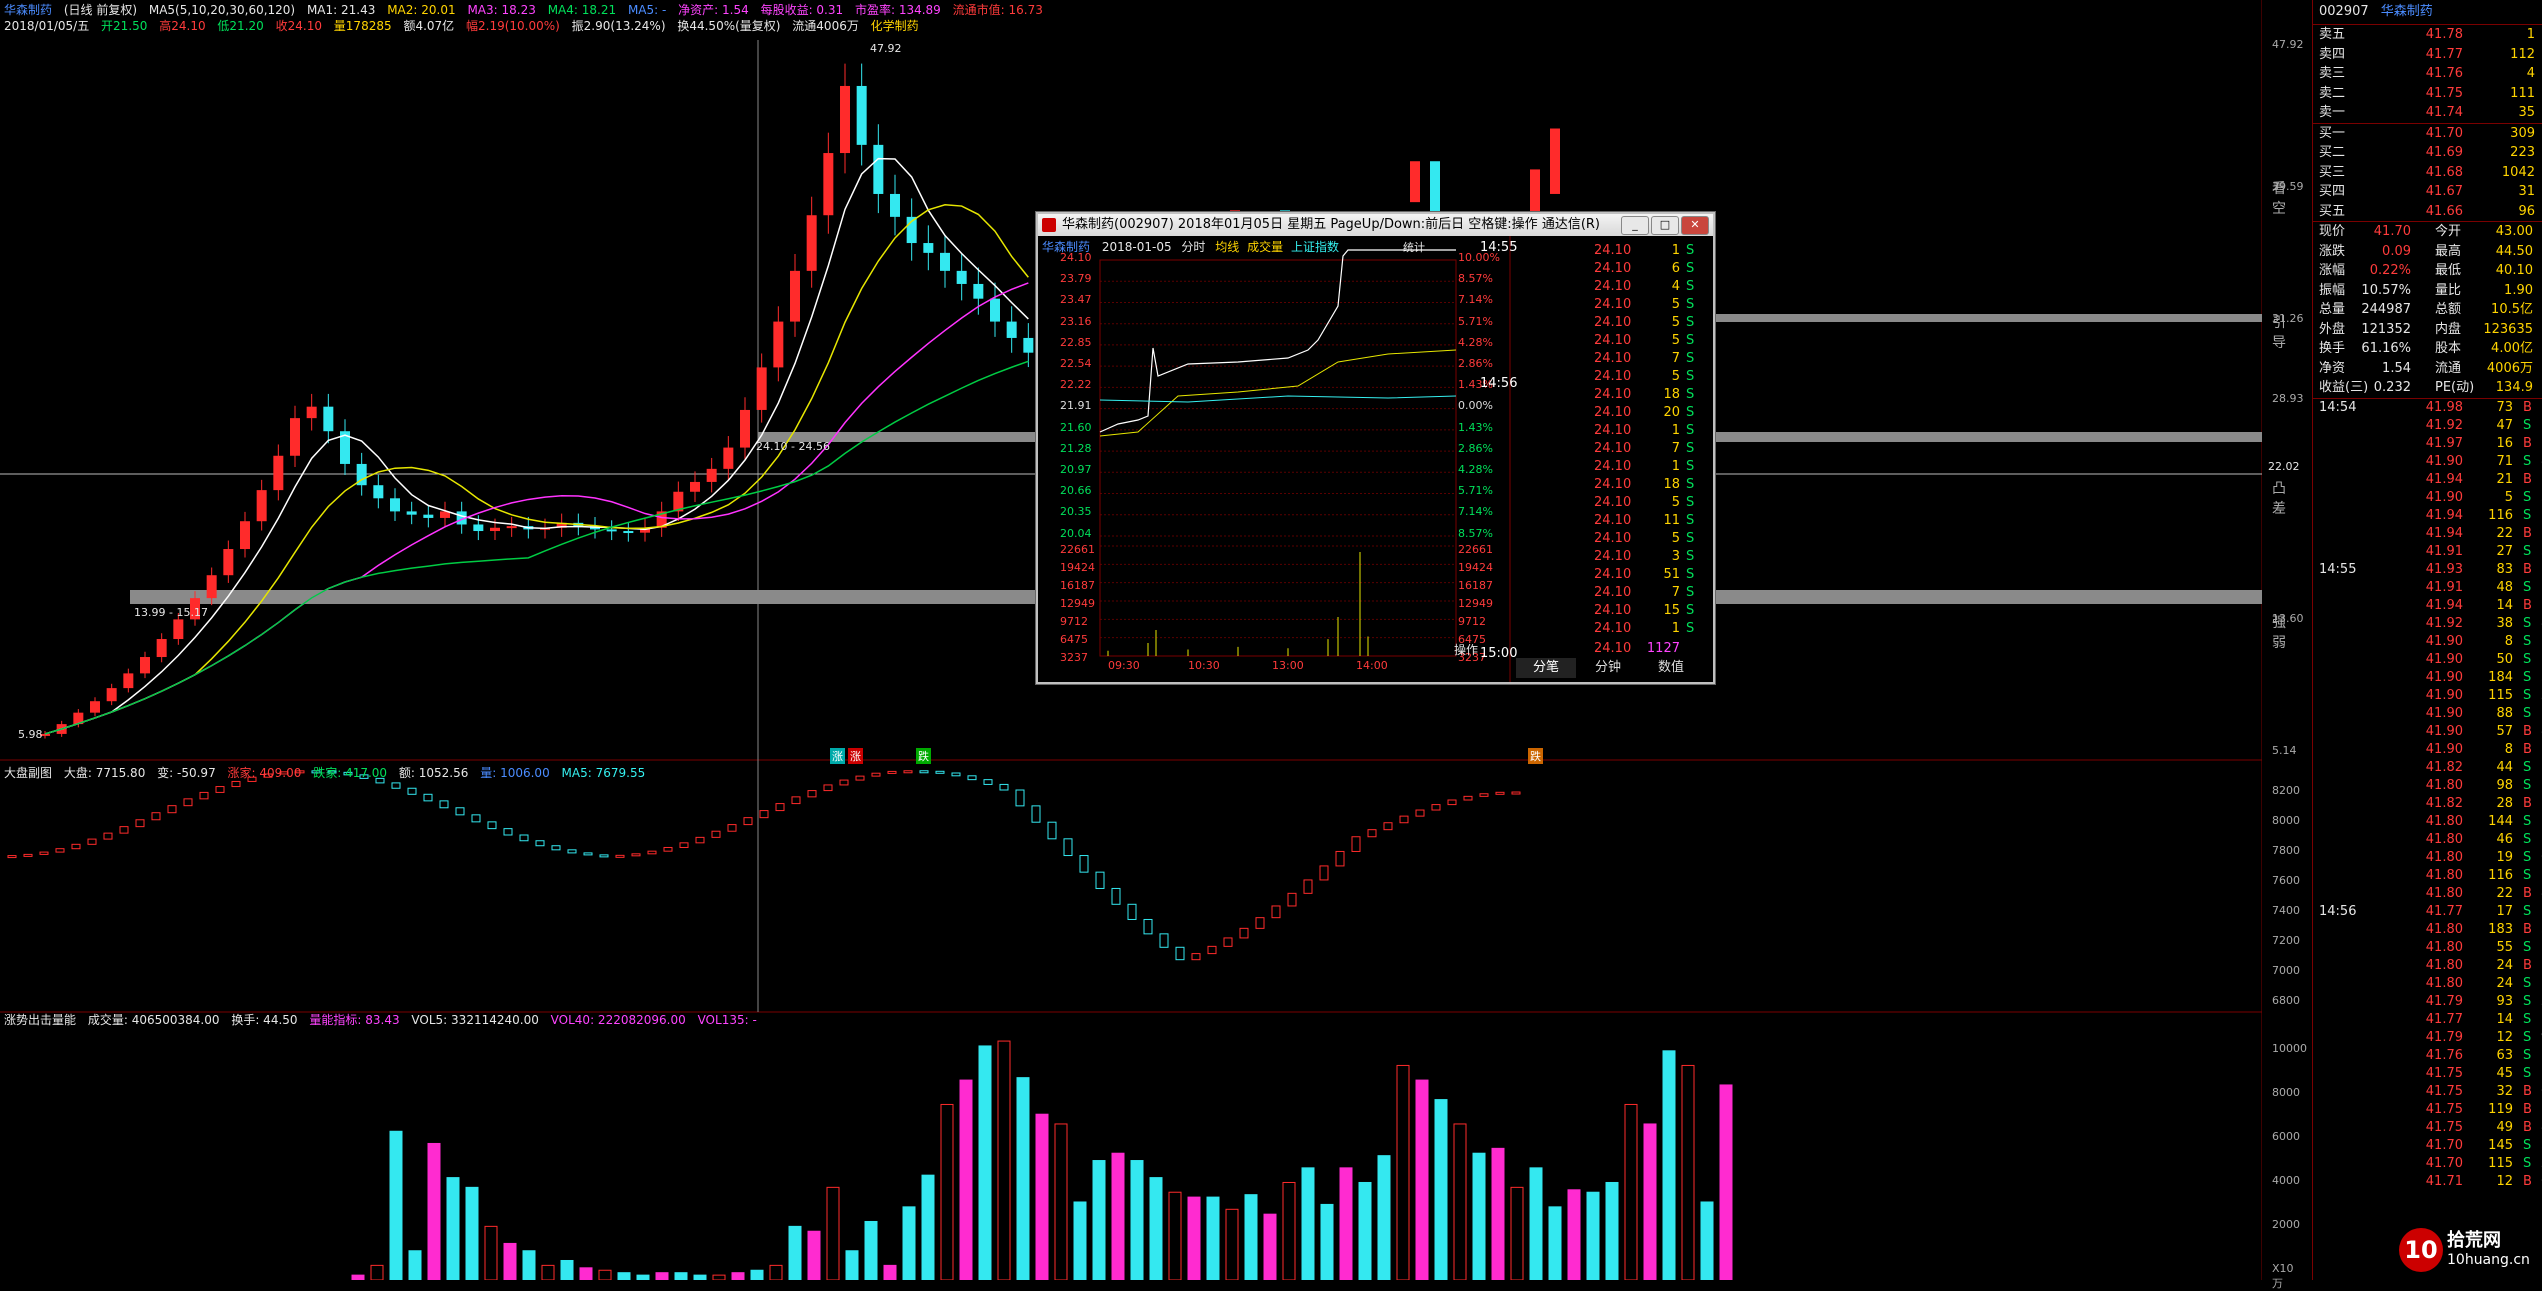 The height and width of the screenshot is (1291, 2542). Describe the element at coordinates (2427, 173) in the screenshot. I see `bid-row: 买三 41.68 1042` at that location.